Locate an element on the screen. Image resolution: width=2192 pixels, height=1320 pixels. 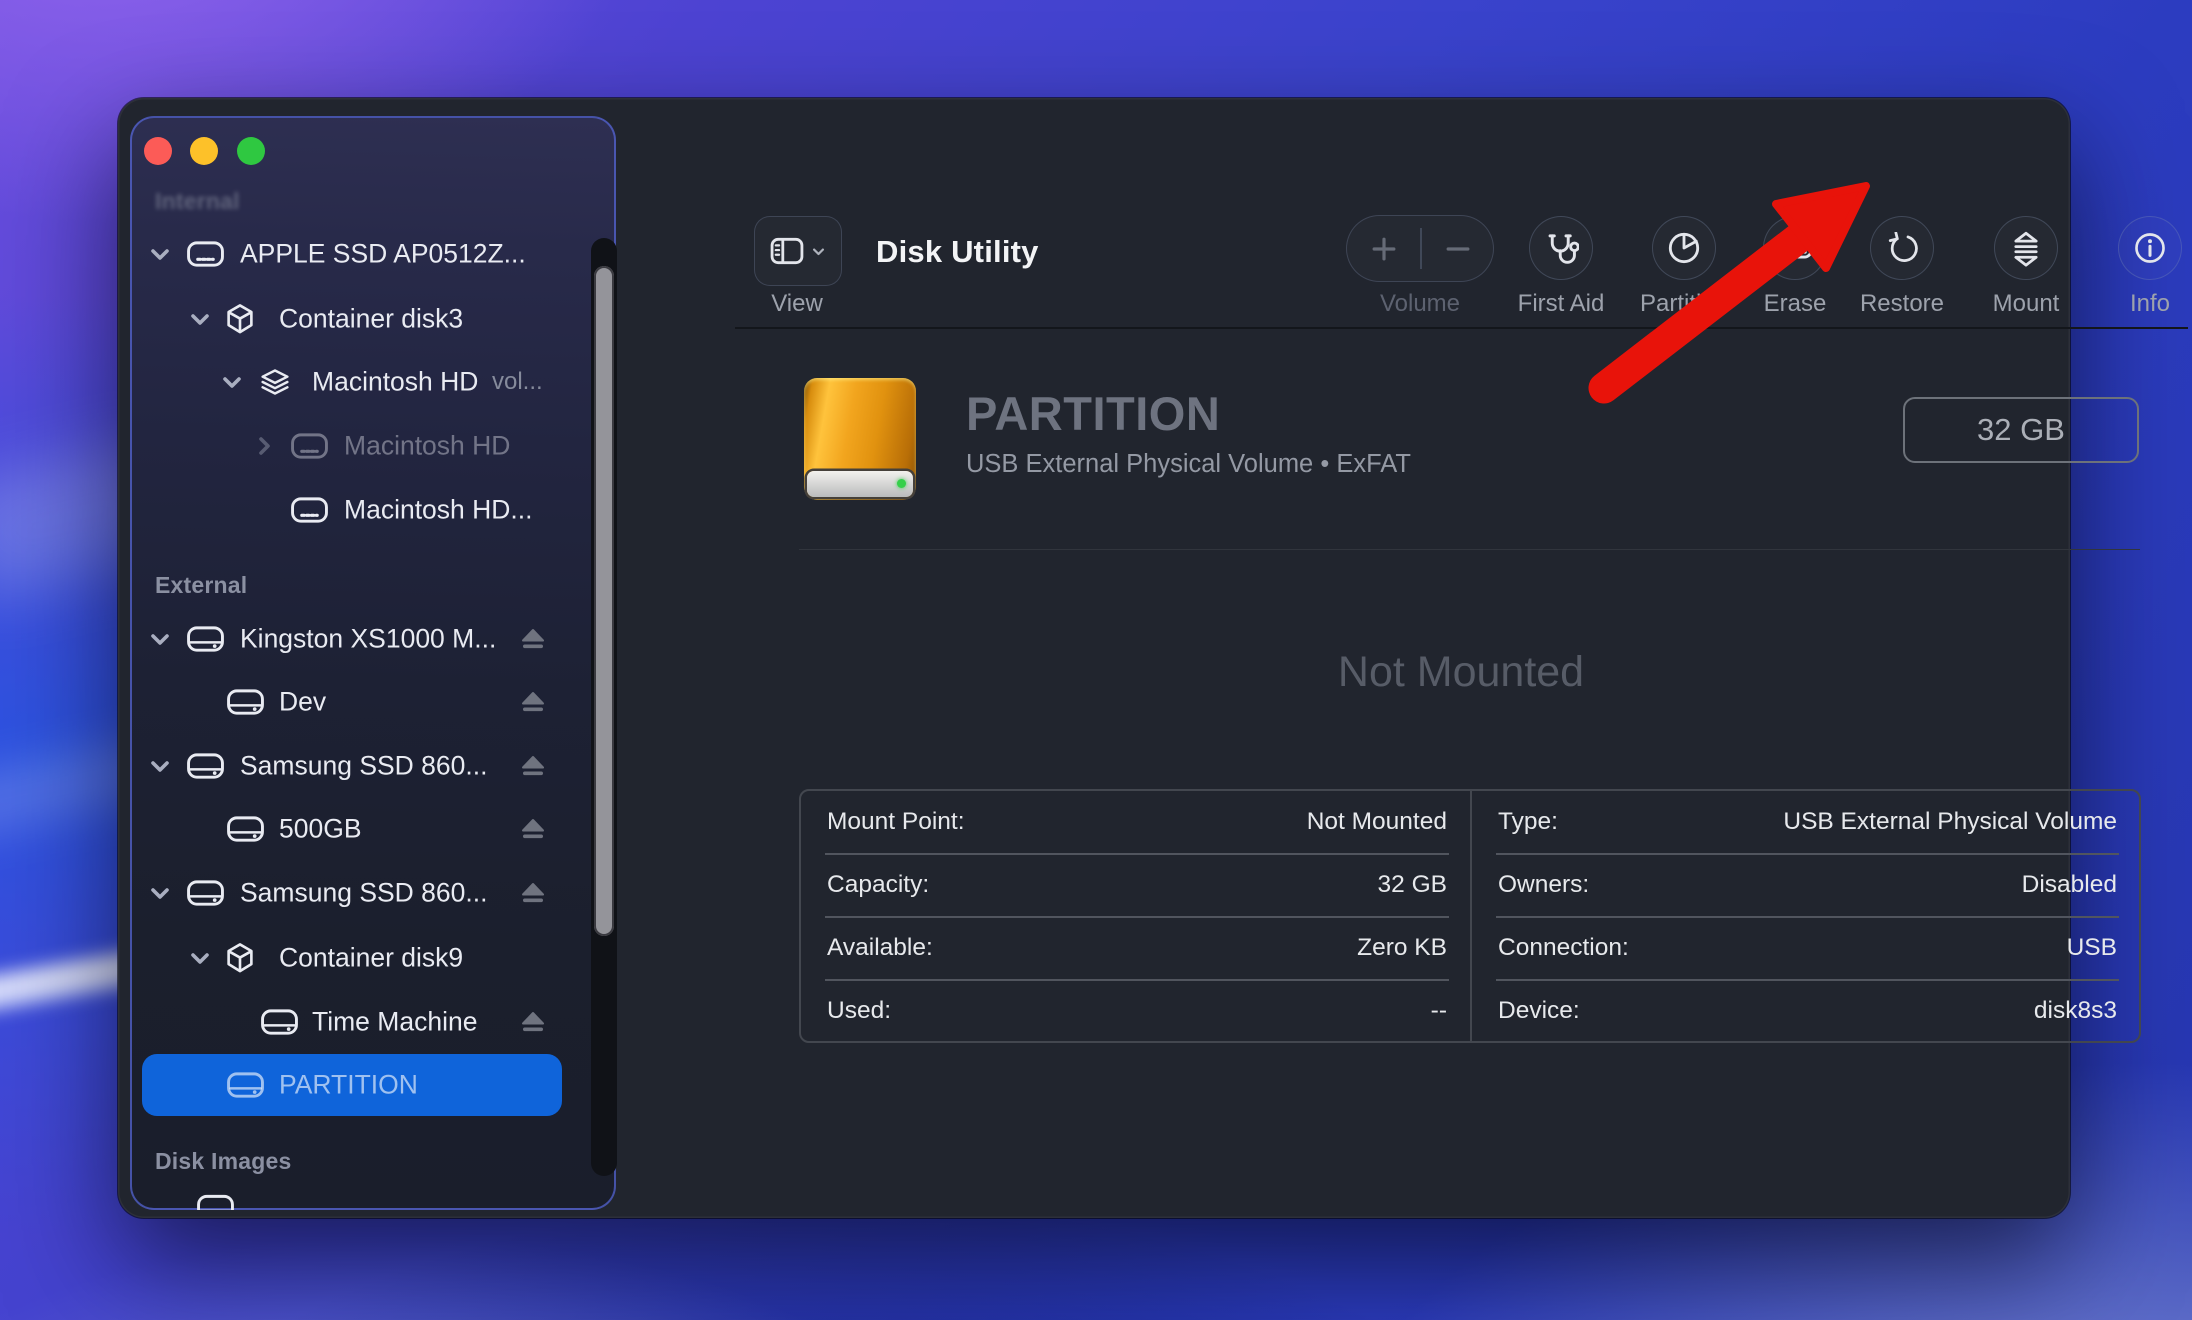
detail-owners: Owners: Disabled is located at coordinates (1807, 885).